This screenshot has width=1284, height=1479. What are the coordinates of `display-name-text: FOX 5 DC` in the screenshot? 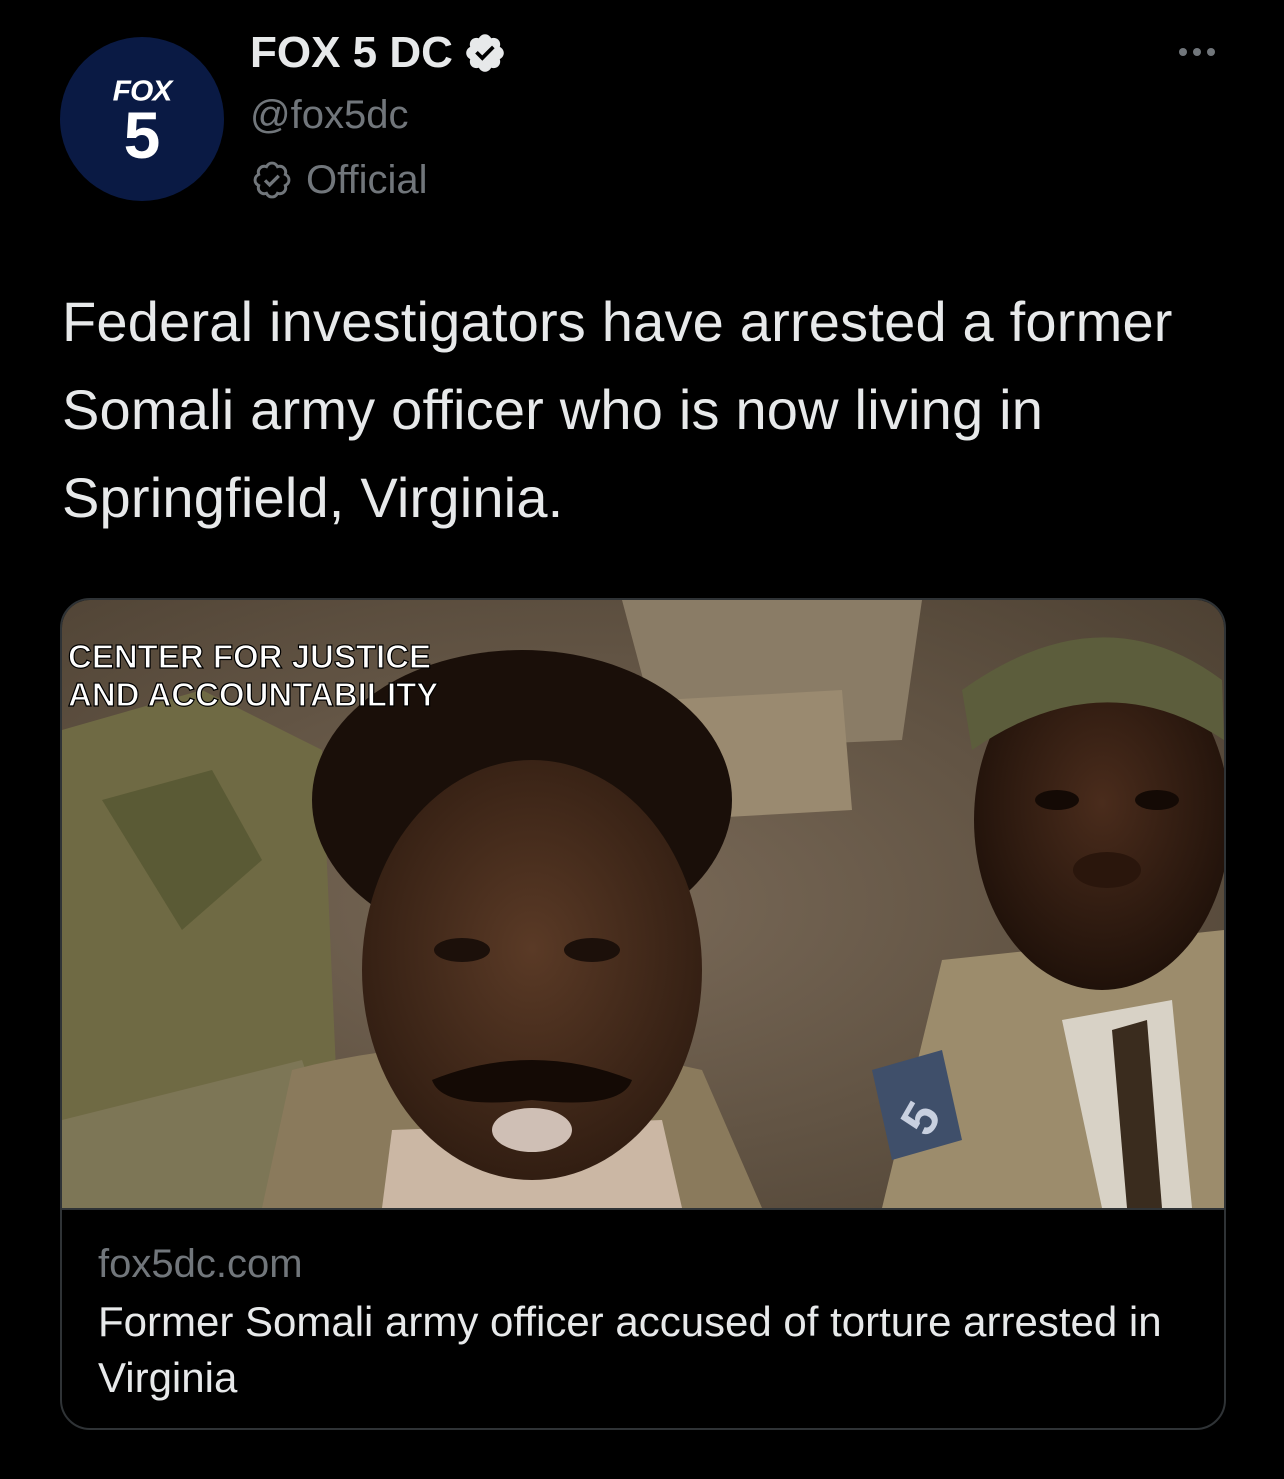 It's located at (351, 52).